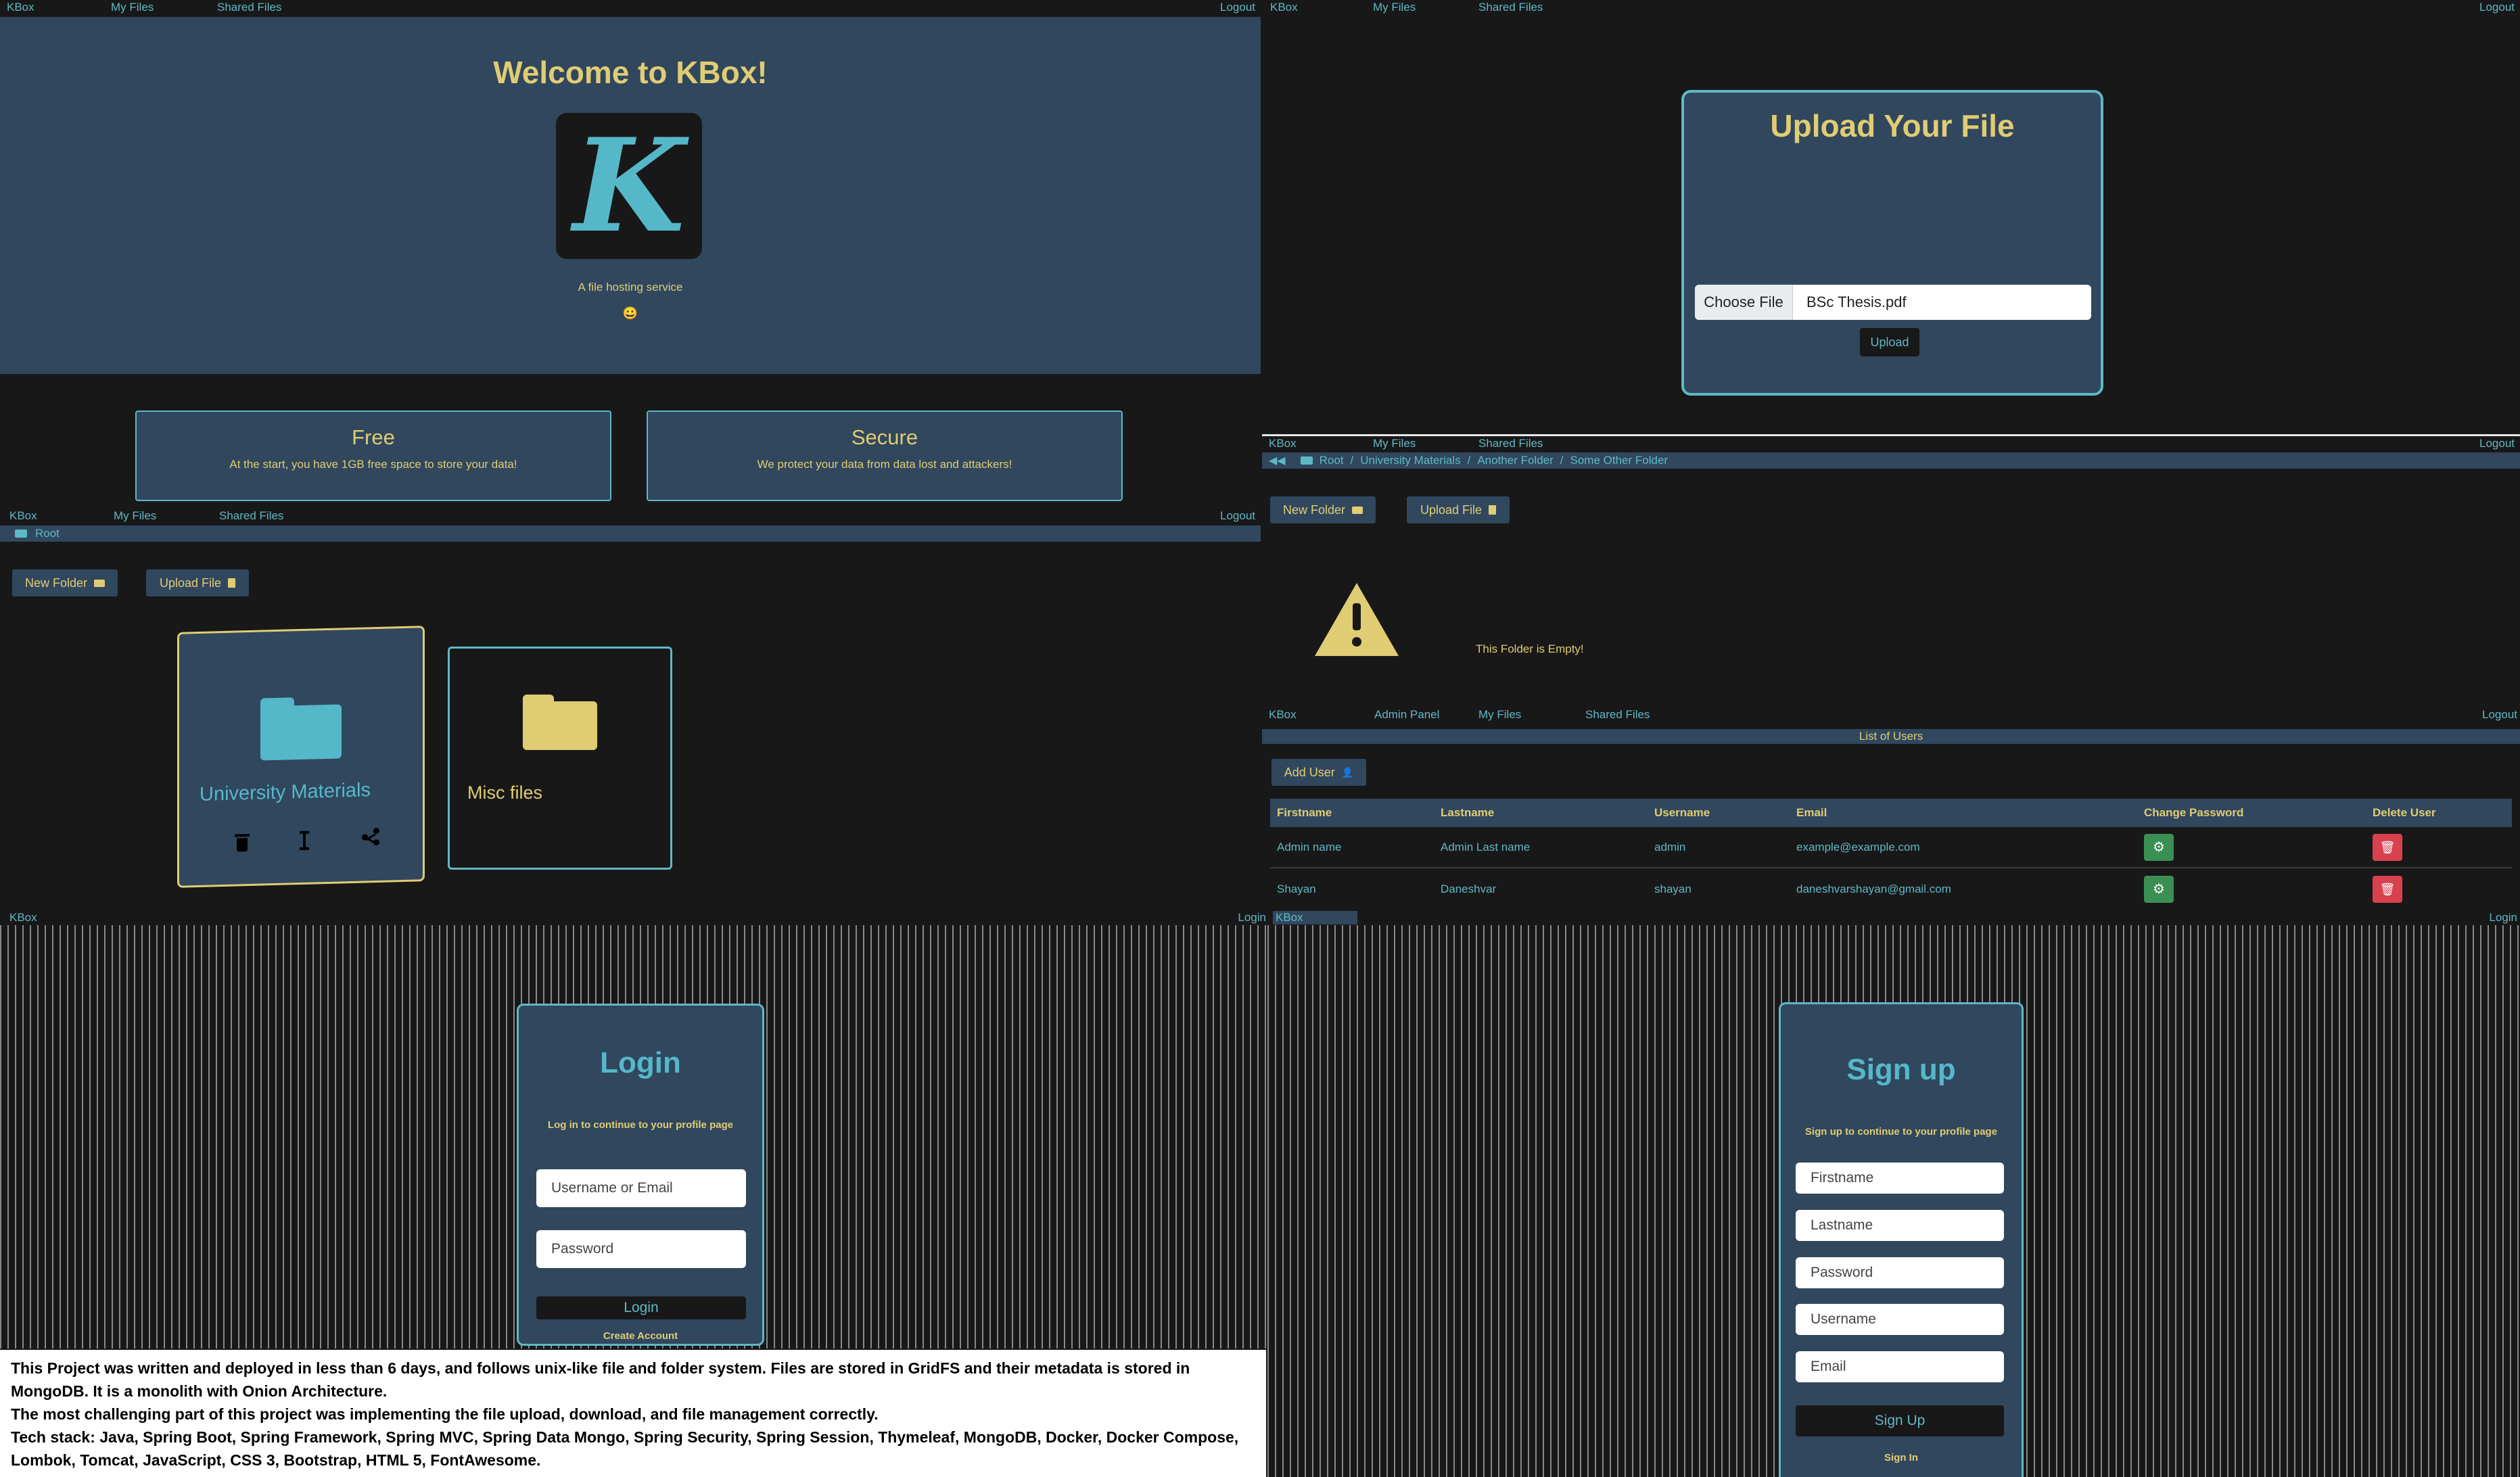  Describe the element at coordinates (641, 1062) in the screenshot. I see `login-title: Login` at that location.